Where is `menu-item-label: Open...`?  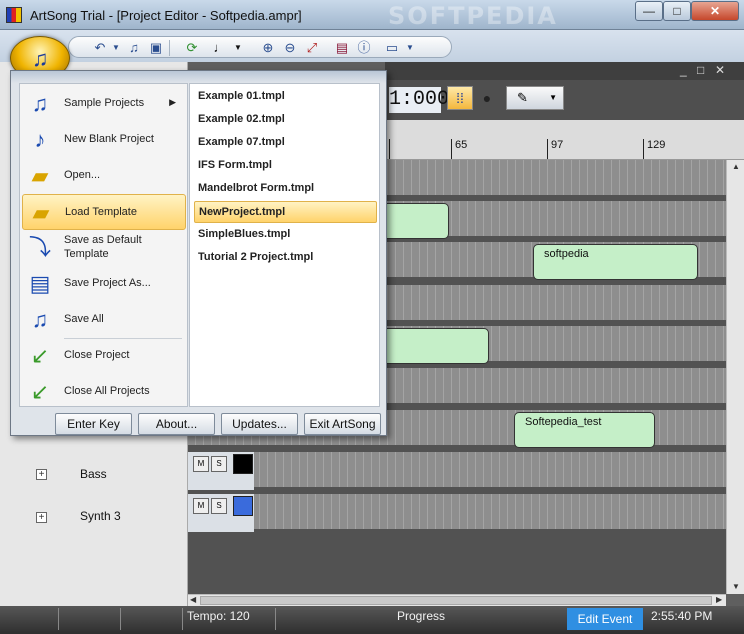
menu-item-label: Open... is located at coordinates (82, 175).